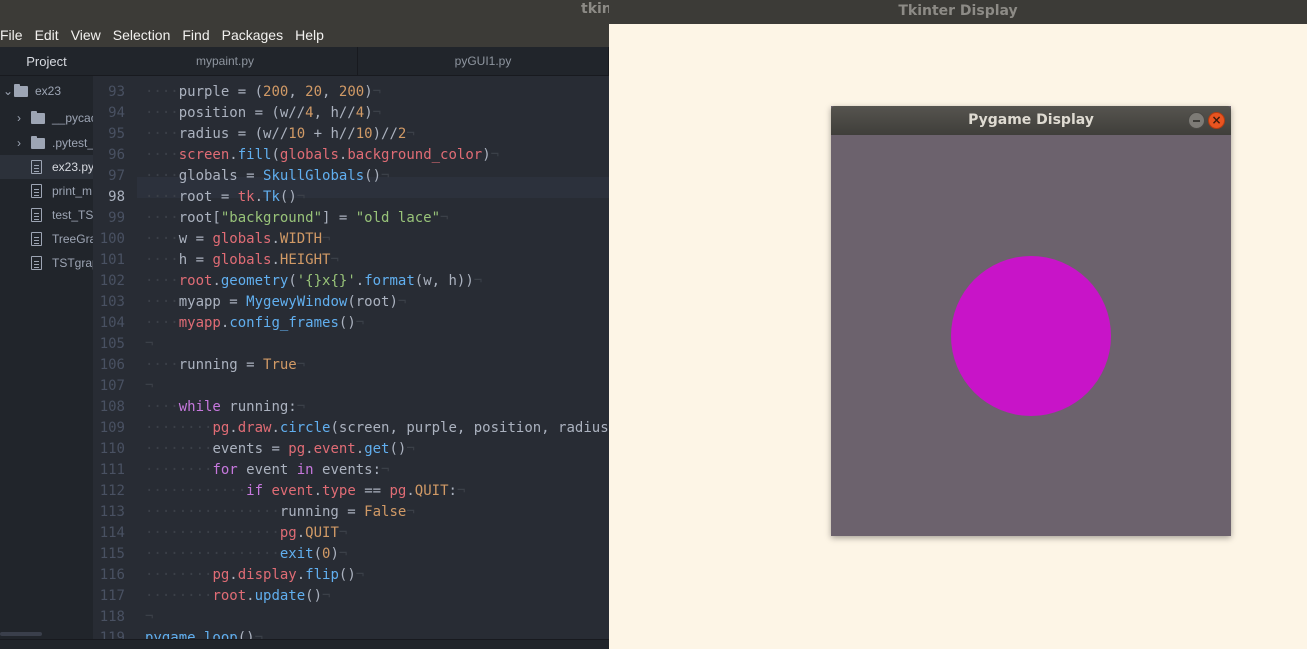 This screenshot has height=649, width=1307. Describe the element at coordinates (255, 491) in the screenshot. I see `code-token: if` at that location.